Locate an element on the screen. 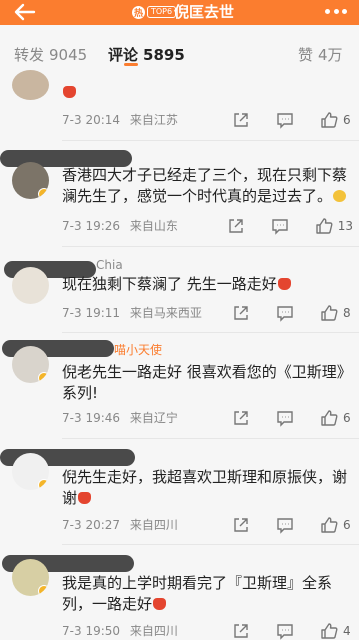 The image size is (359, 640). active-tab-indicator is located at coordinates (131, 64).